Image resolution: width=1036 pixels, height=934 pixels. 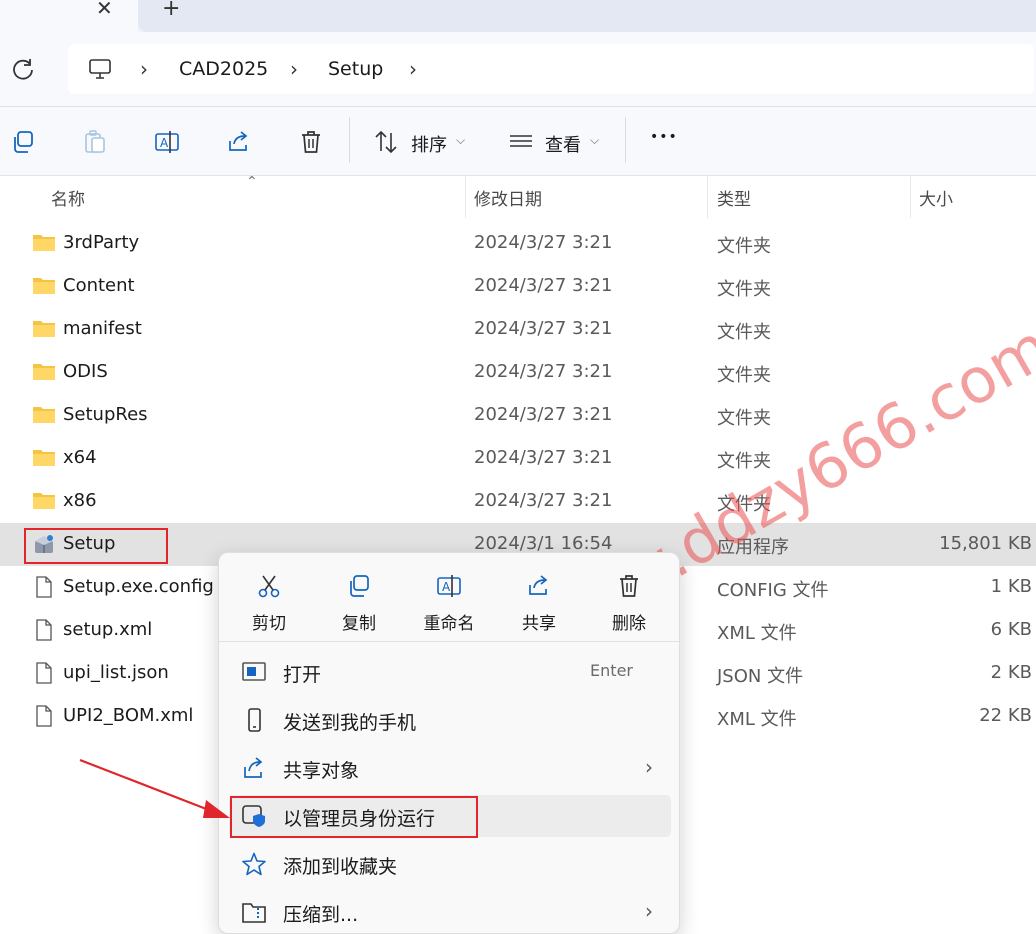 I want to click on tab-active: ✕, so click(x=69, y=16).